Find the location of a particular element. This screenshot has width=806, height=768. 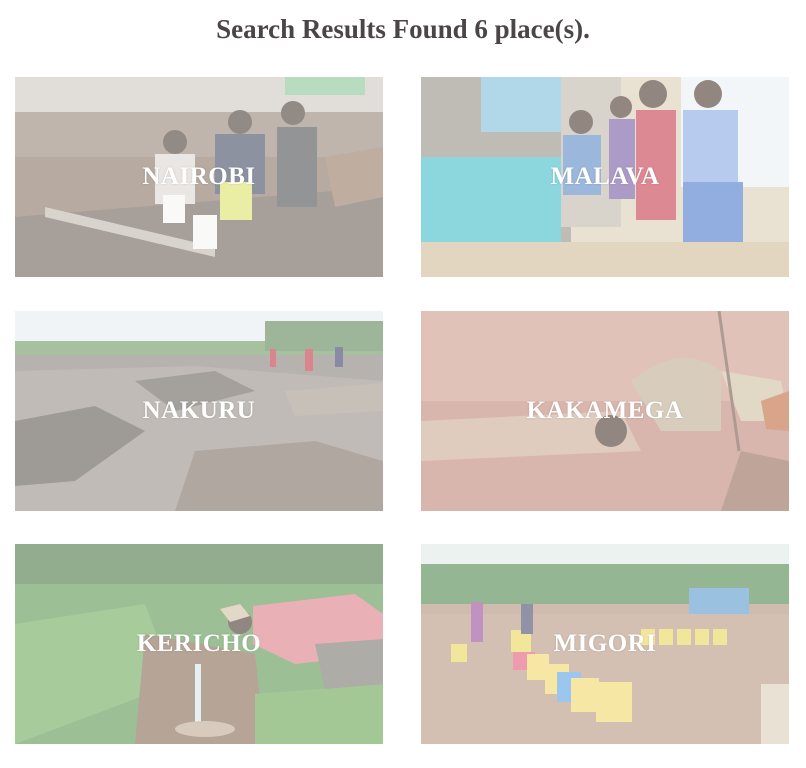

place-name-label: KAKAMEGA is located at coordinates (605, 410).